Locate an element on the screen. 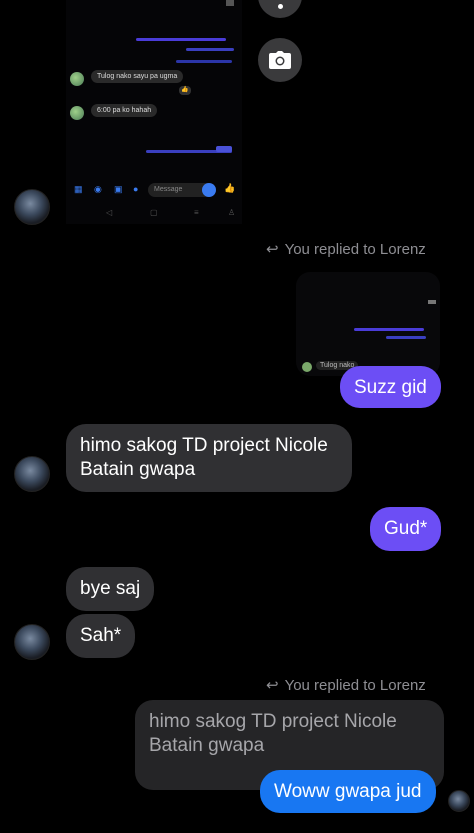  received-message: bye saj is located at coordinates (110, 589).